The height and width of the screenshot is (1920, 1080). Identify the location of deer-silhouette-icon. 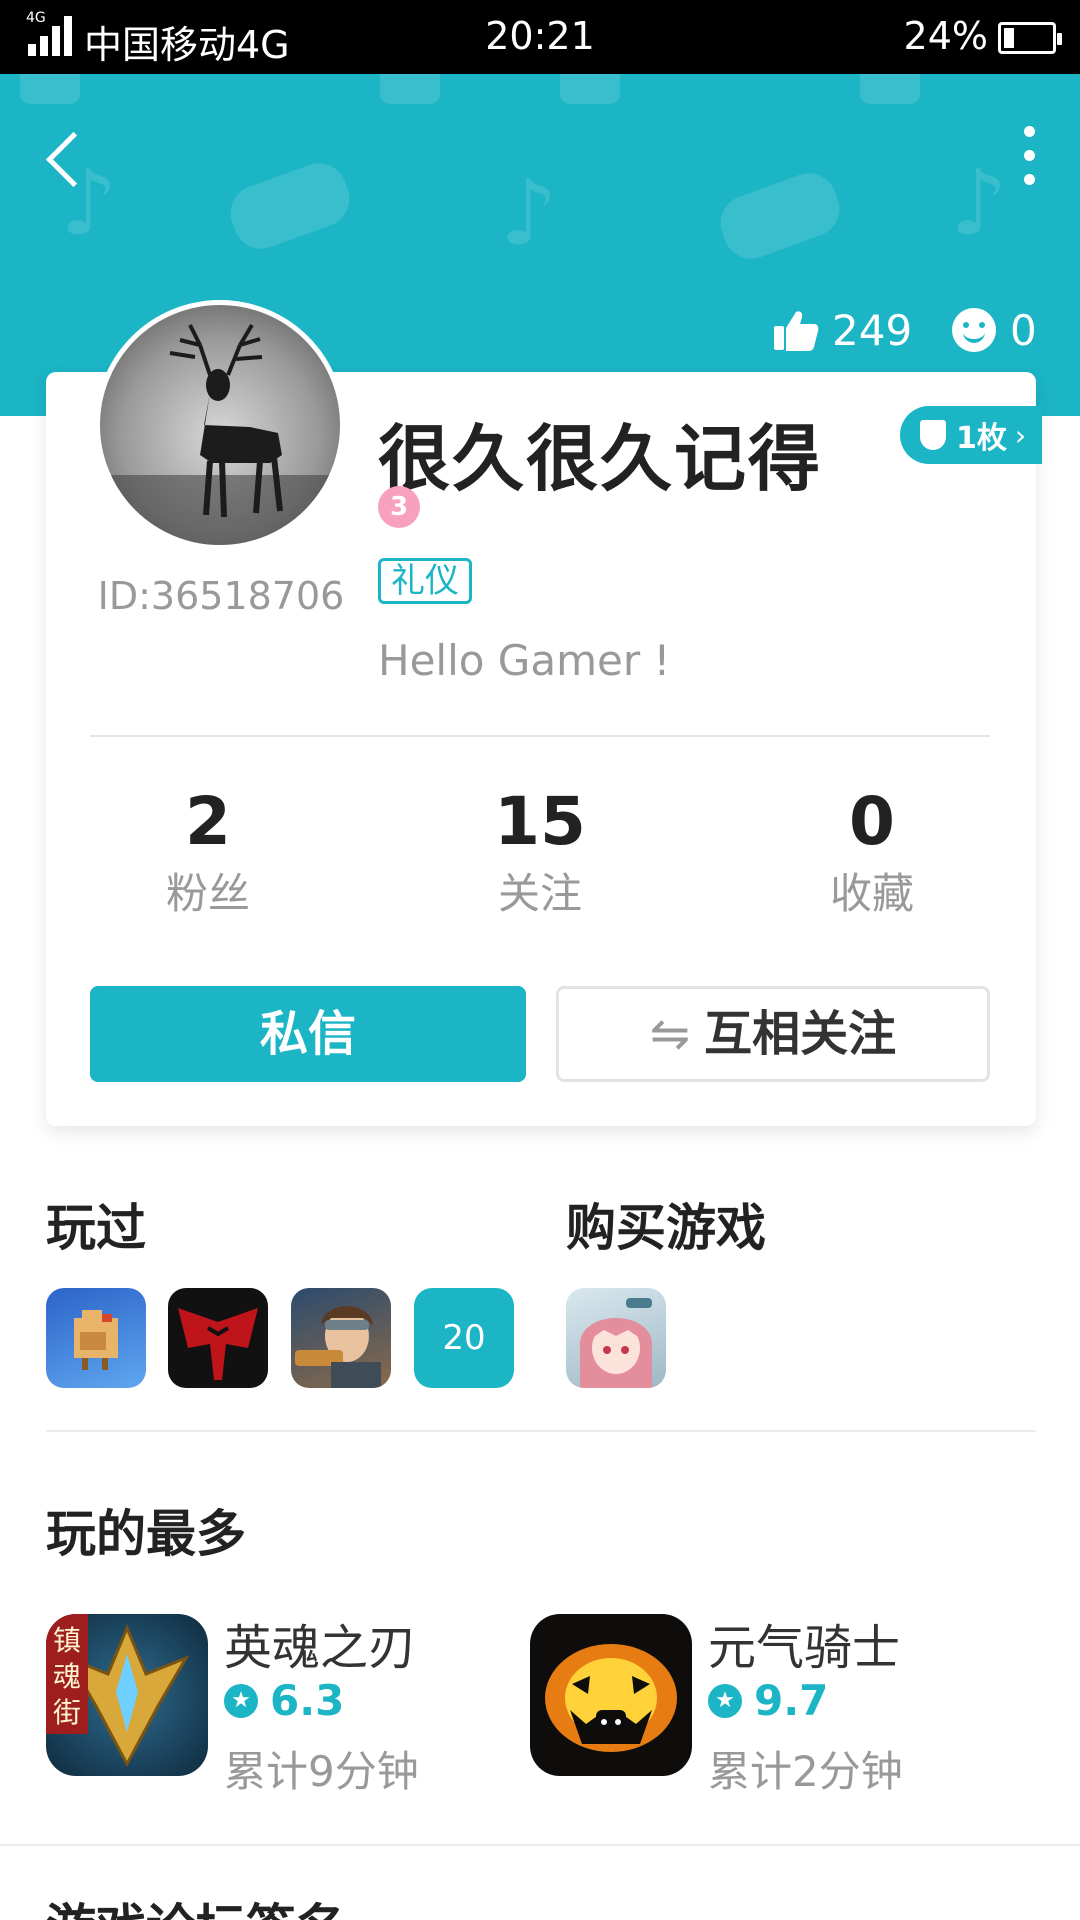
(220, 434).